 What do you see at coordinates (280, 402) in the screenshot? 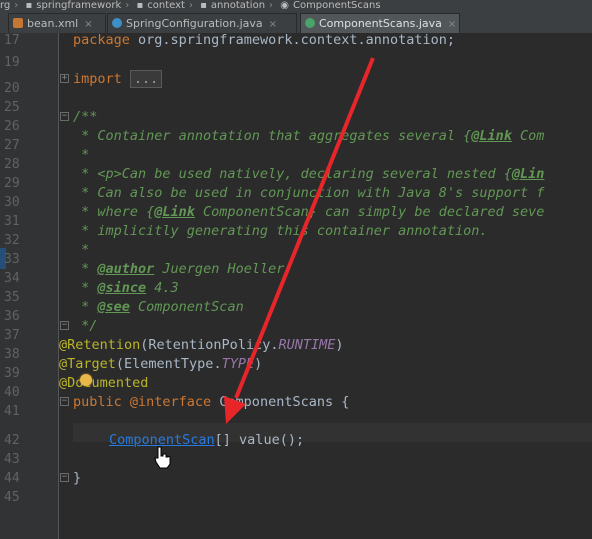
I see `type-declaration: ComponentScans {` at bounding box center [280, 402].